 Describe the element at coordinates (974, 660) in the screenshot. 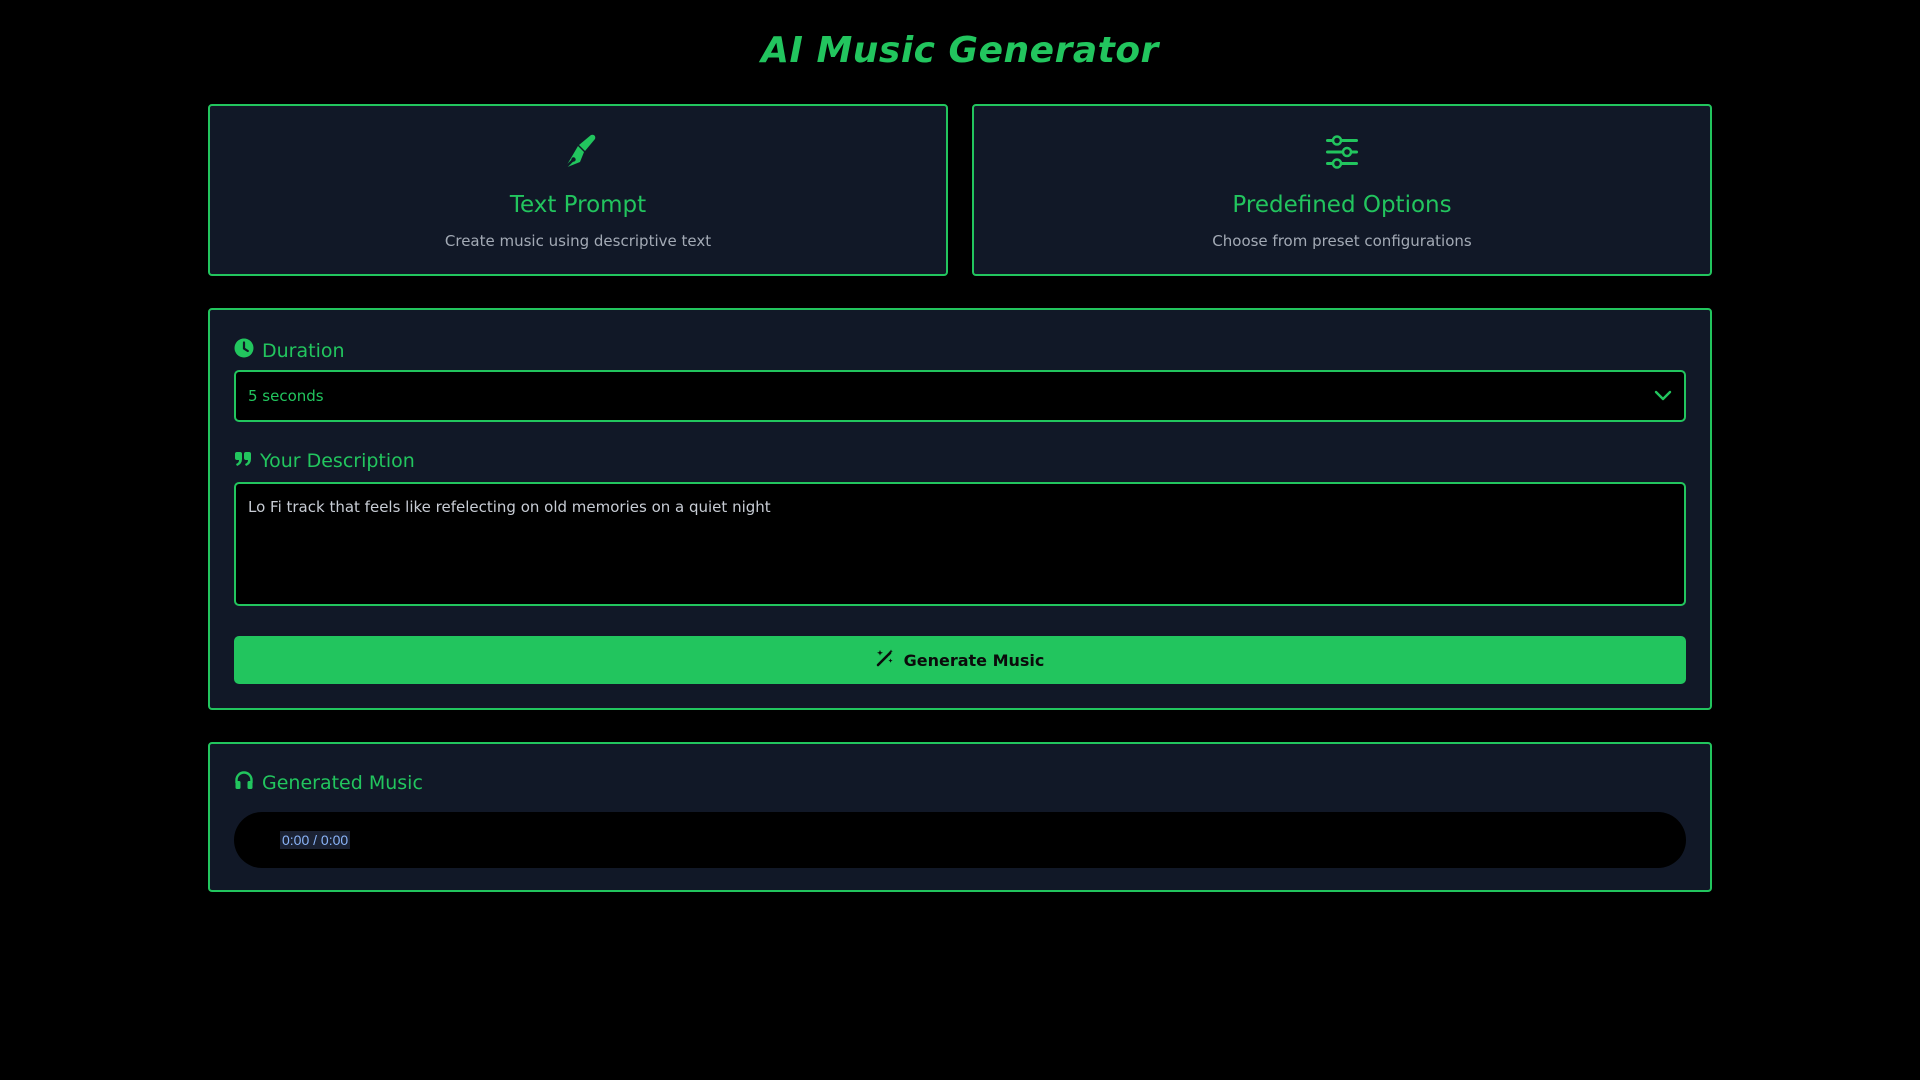

I see `generate-button-label: Generate Music` at that location.